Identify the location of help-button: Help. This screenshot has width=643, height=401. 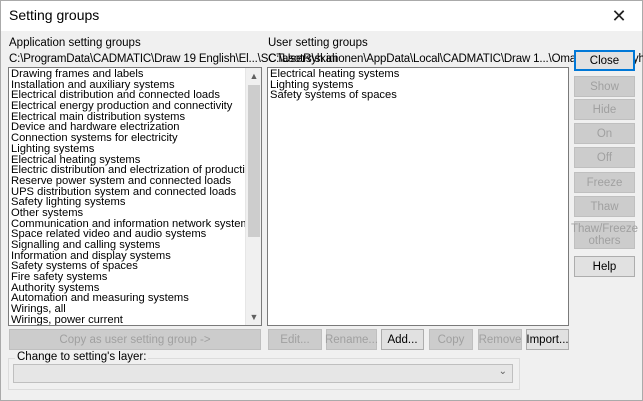
(604, 266).